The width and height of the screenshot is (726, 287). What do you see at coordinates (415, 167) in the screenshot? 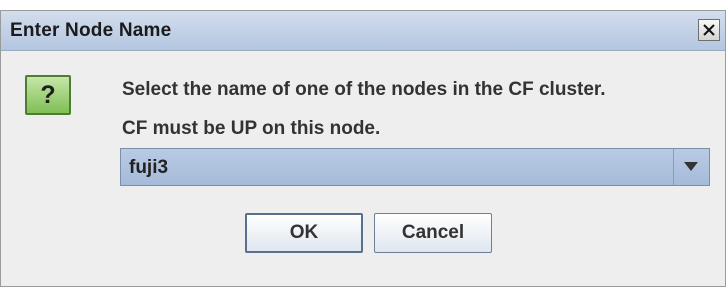
I see `node-name-dropdown: fuji3` at bounding box center [415, 167].